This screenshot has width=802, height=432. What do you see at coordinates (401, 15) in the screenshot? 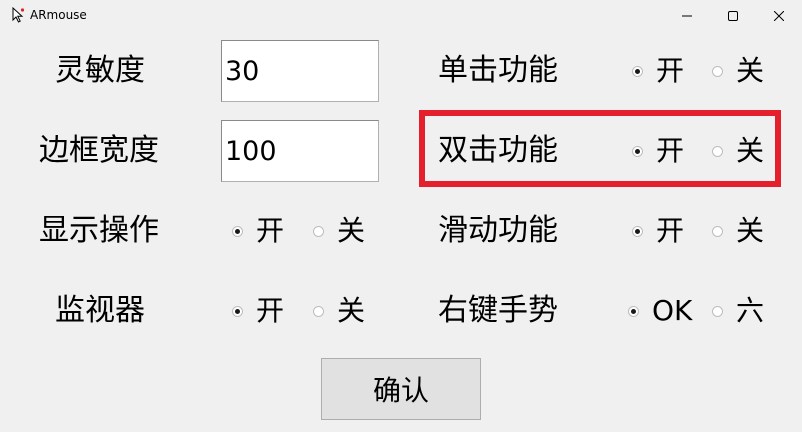
I see `title-bar: ARmouse` at bounding box center [401, 15].